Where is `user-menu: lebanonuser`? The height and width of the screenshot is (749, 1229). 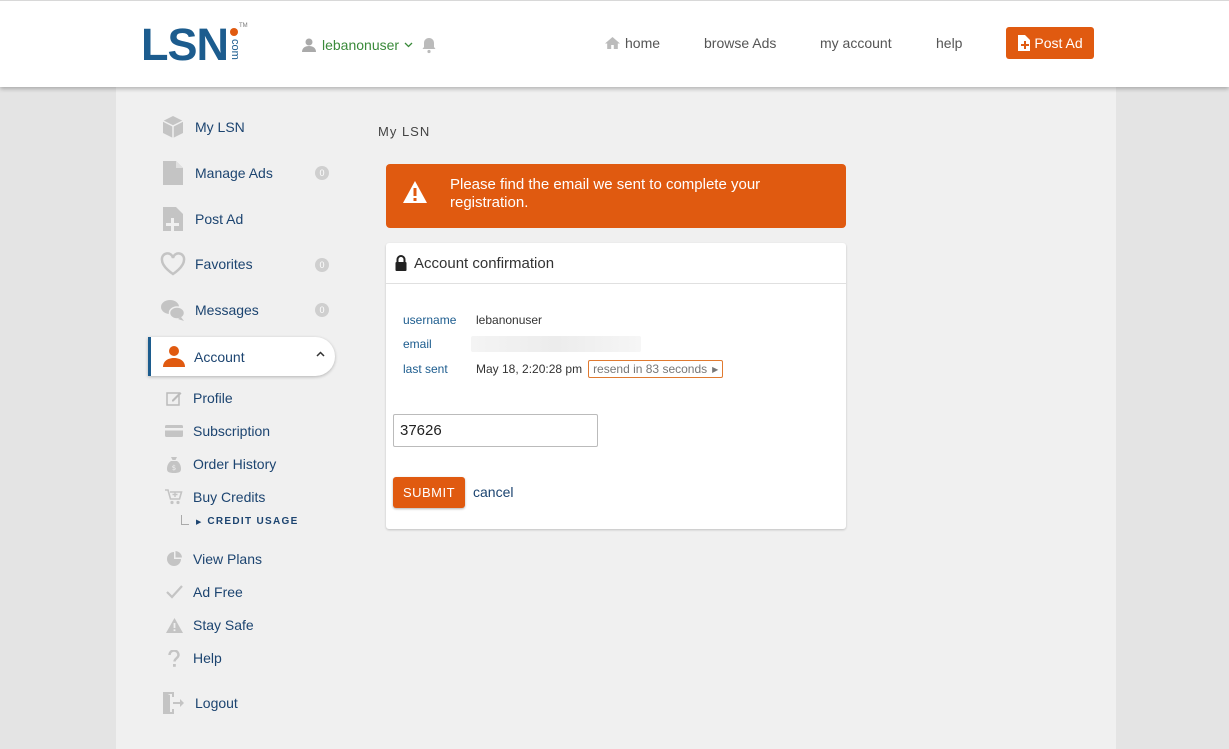 user-menu: lebanonuser is located at coordinates (357, 45).